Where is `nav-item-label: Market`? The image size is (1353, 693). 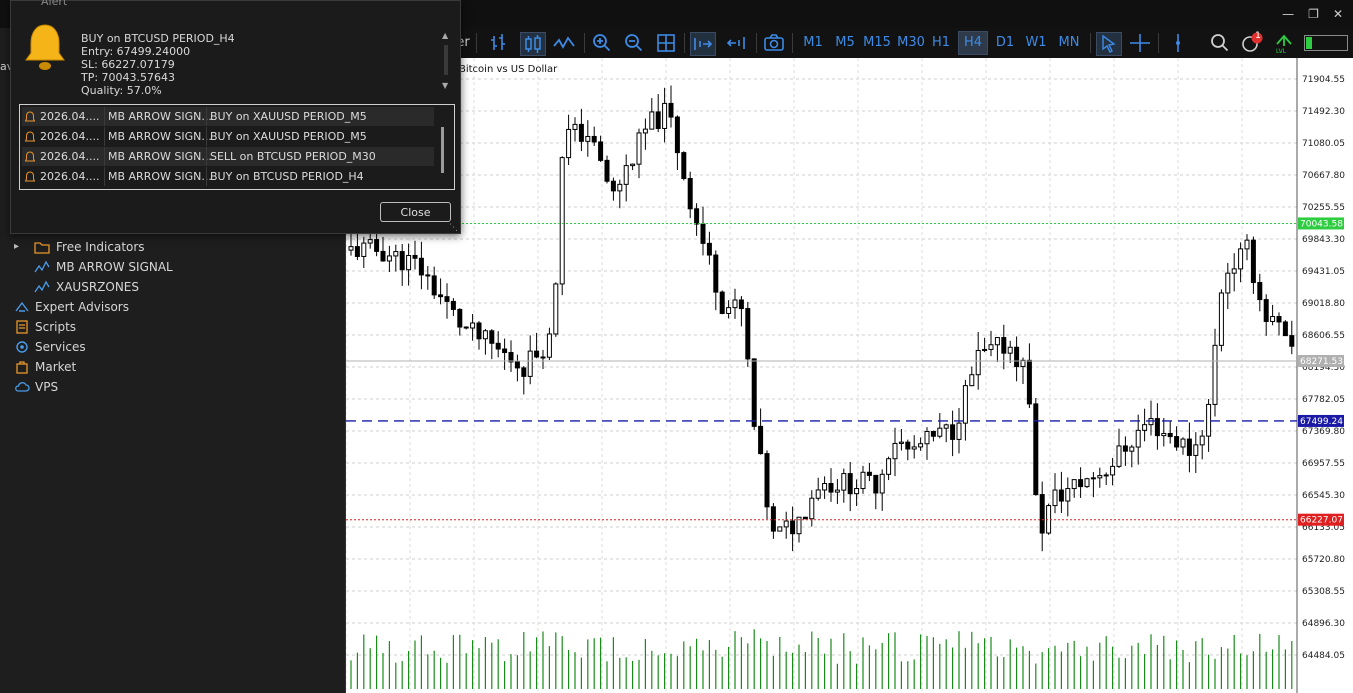 nav-item-label: Market is located at coordinates (56, 367).